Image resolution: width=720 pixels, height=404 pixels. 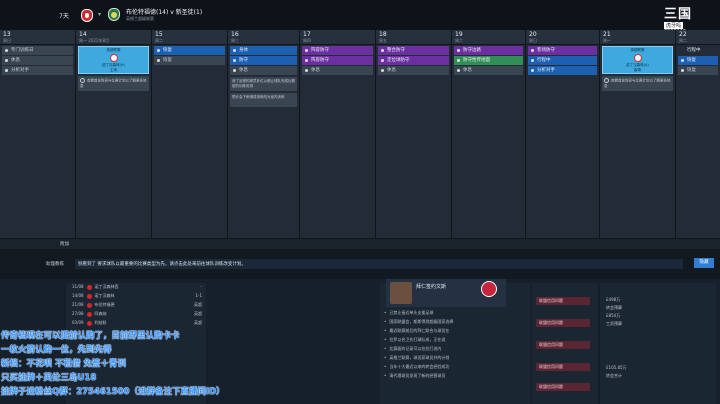 I want to click on day-column-13: 13 周日 专门训练日 休息 分析对手, so click(x=38, y=134).